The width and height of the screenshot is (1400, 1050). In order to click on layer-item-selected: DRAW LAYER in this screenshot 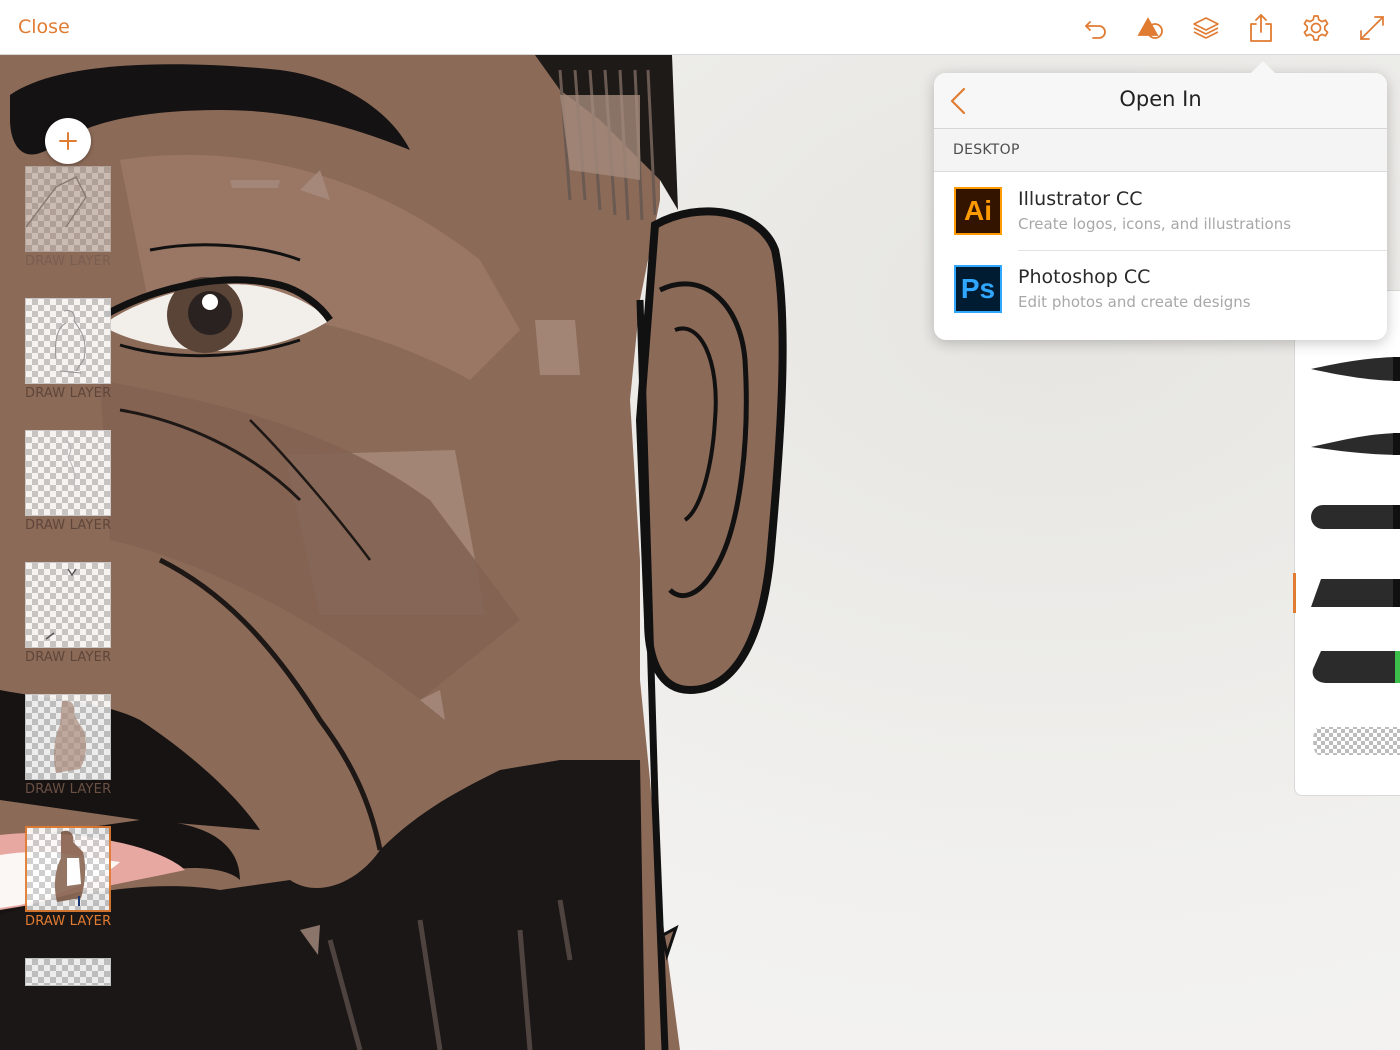, I will do `click(68, 877)`.